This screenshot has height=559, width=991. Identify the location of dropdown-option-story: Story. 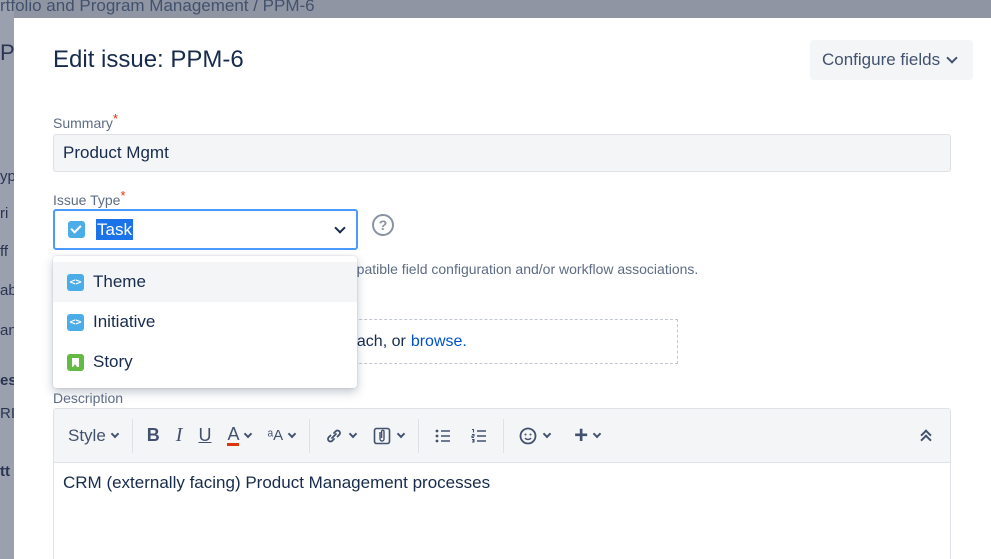
(205, 362).